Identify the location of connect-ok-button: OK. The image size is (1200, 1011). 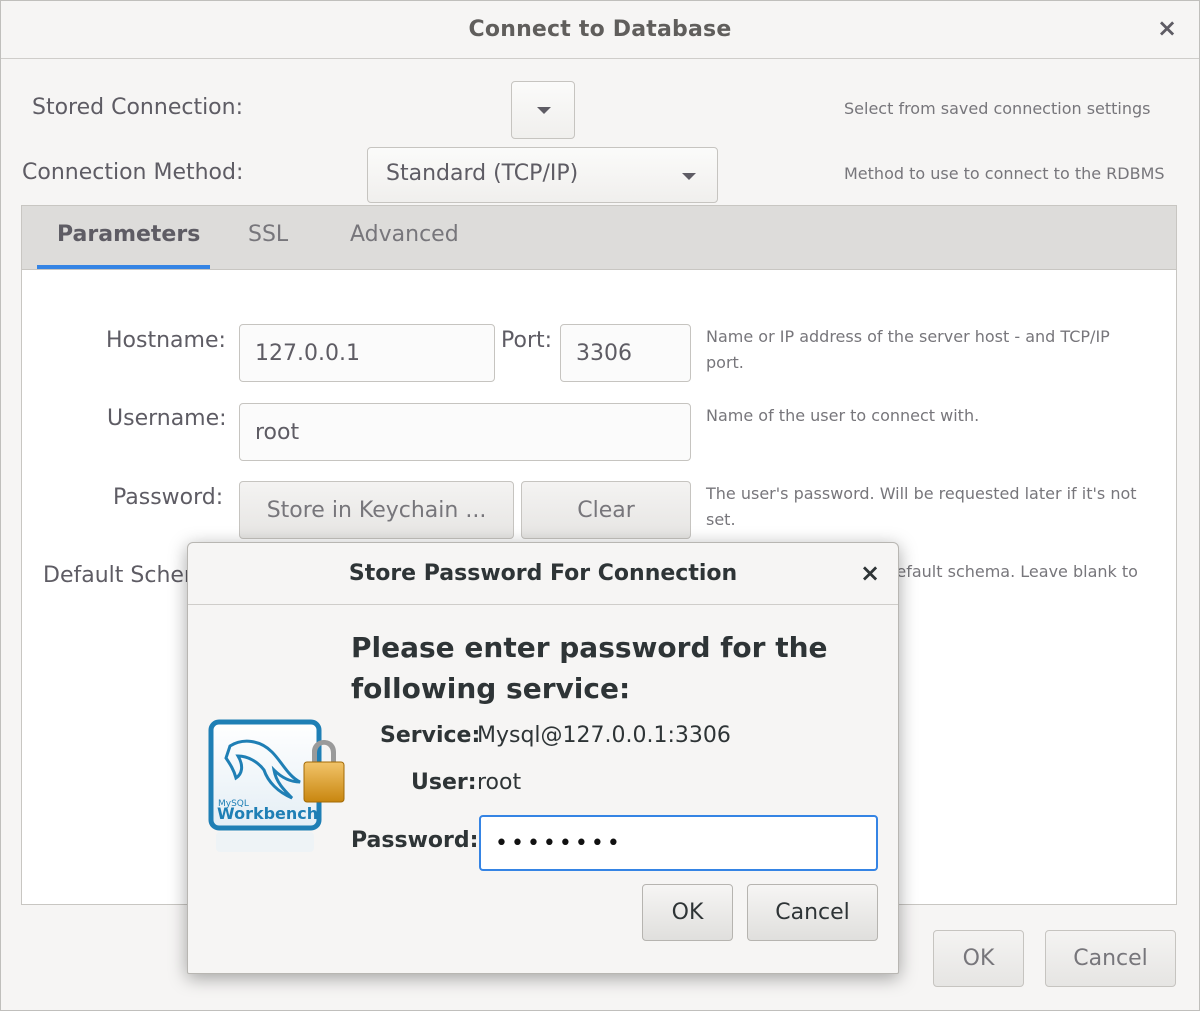
(978, 958).